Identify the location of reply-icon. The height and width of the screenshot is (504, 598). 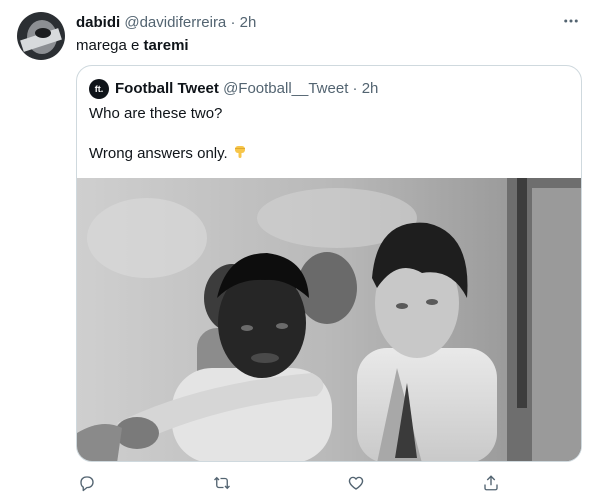
(87, 484).